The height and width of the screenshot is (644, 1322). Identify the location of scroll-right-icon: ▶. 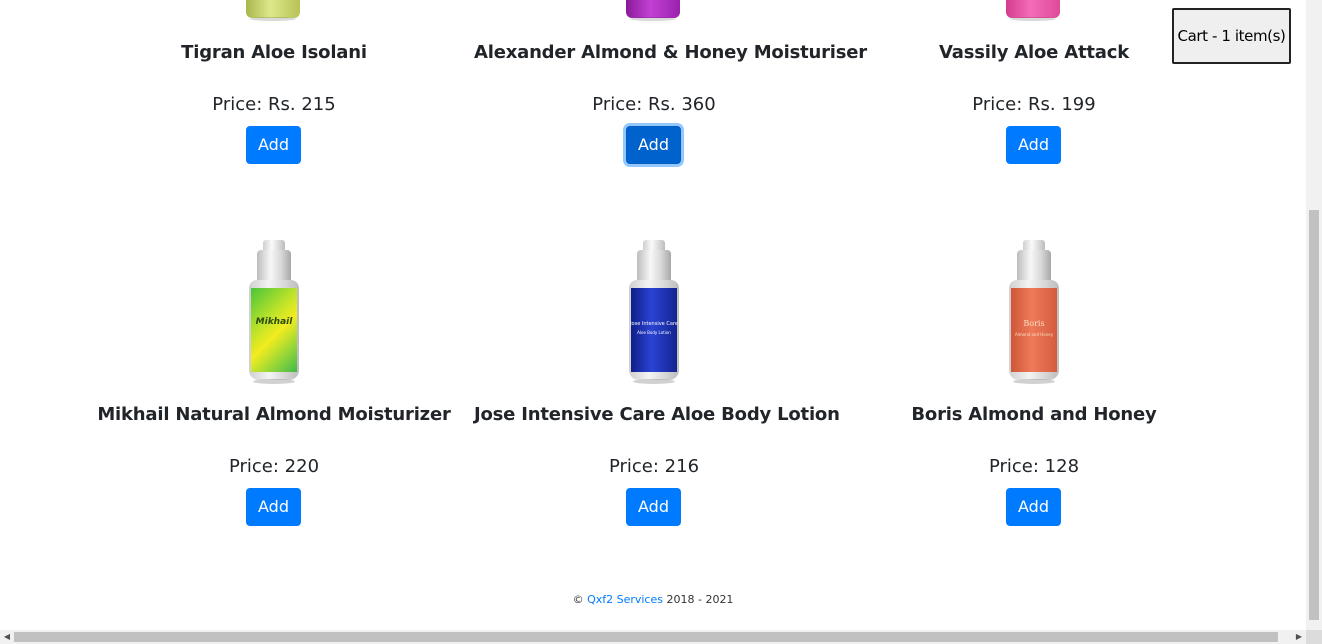
(1299, 637).